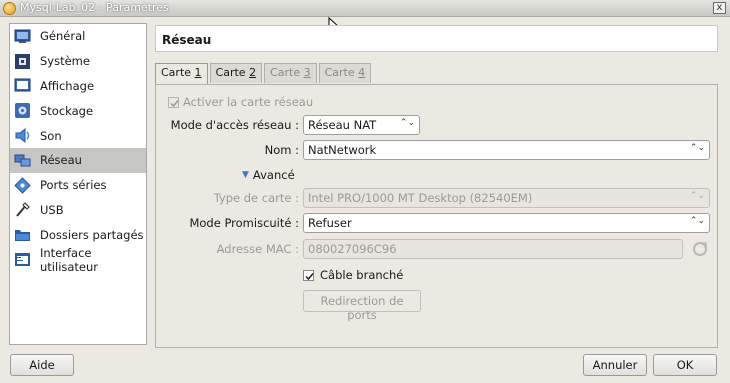  What do you see at coordinates (700, 249) in the screenshot?
I see `refresh-icon` at bounding box center [700, 249].